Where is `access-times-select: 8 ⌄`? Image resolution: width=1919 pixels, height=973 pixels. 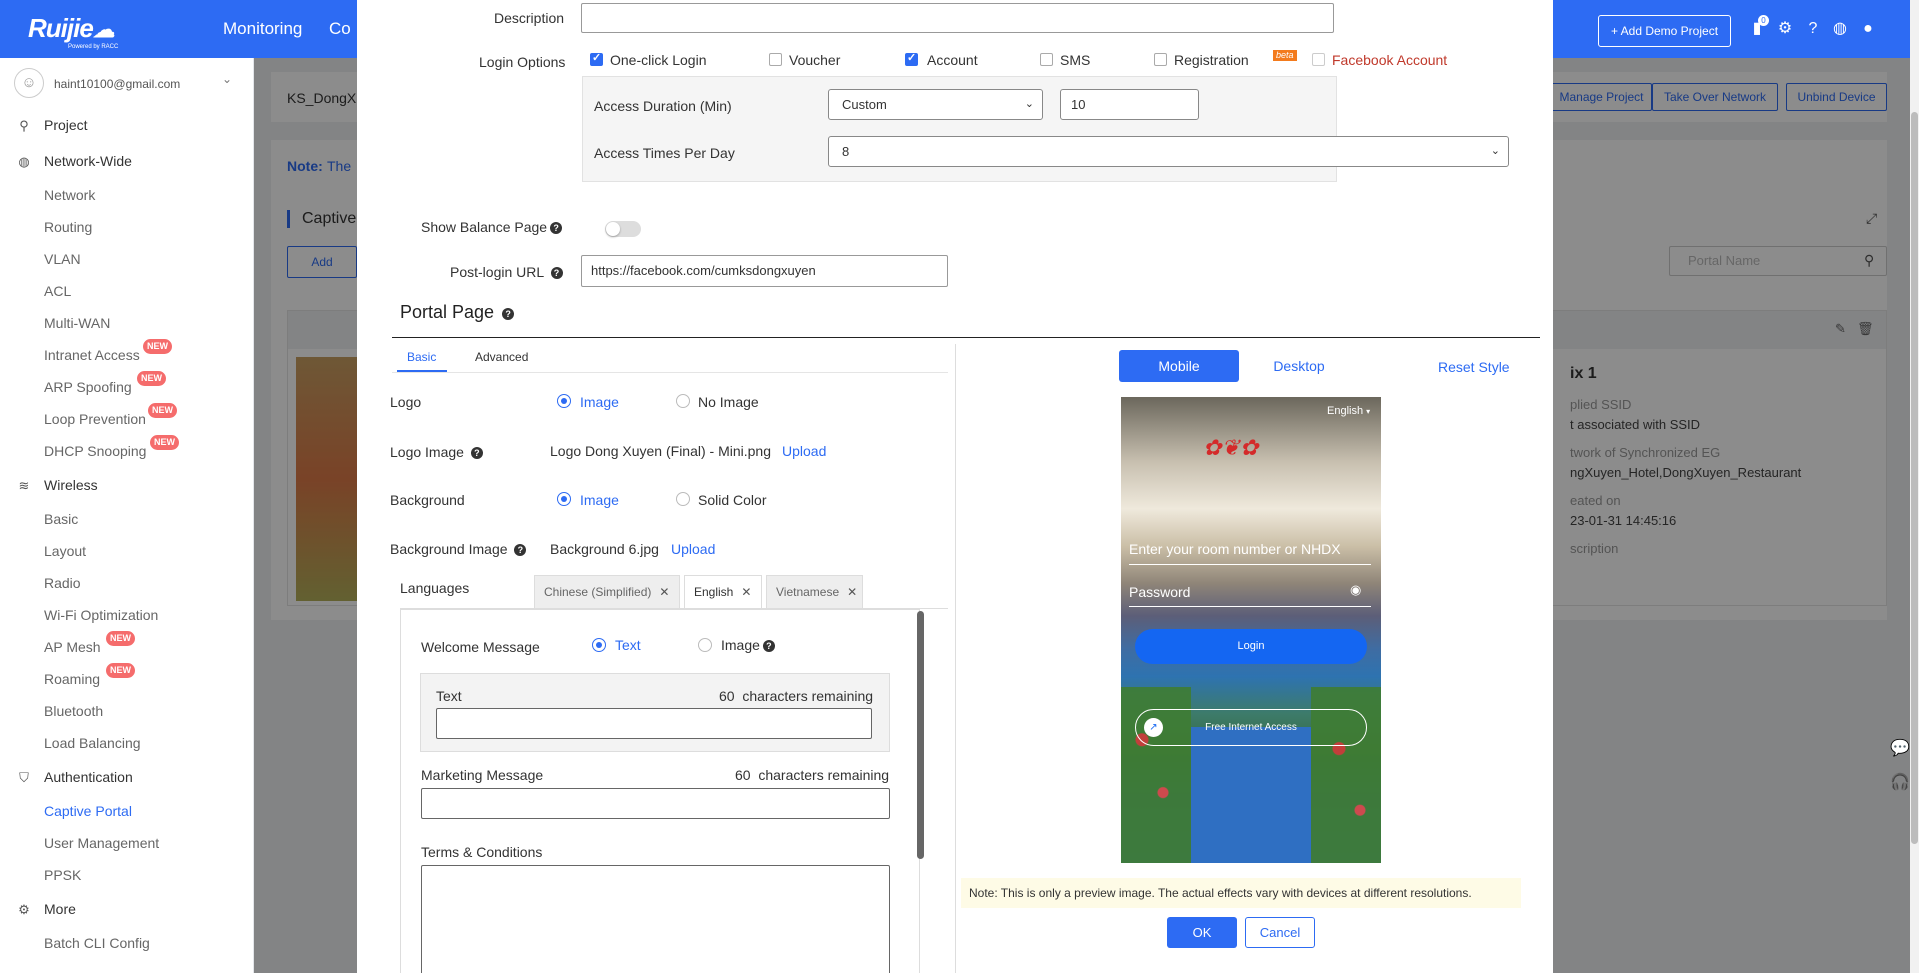 access-times-select: 8 ⌄ is located at coordinates (1168, 151).